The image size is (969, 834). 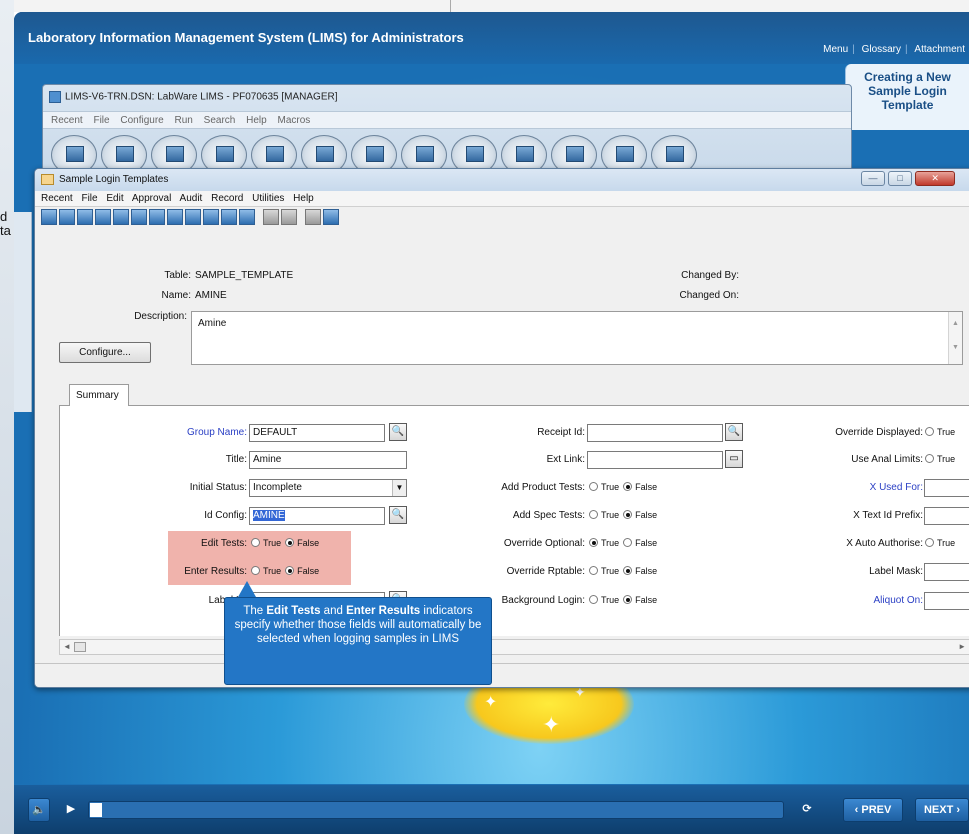 I want to click on override-displayed-true-radio, so click(x=929, y=431).